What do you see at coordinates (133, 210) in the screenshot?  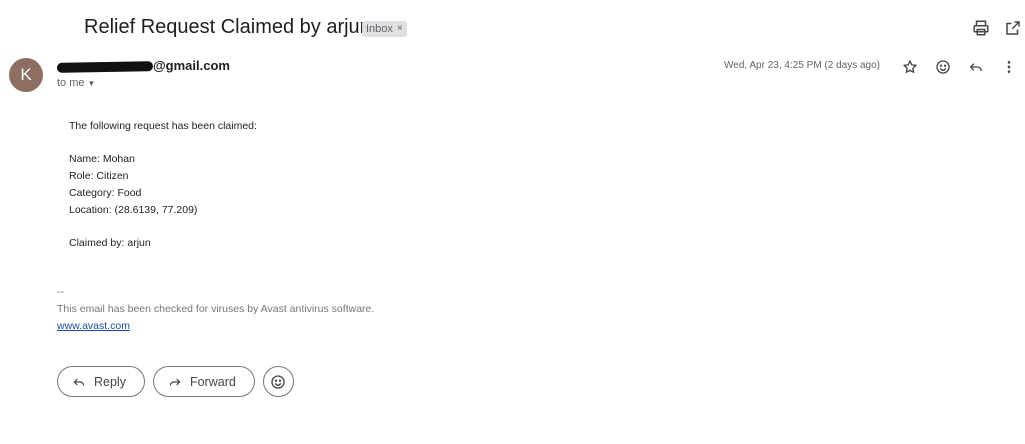 I see `body-location: Location: (28.6139, 77.209)` at bounding box center [133, 210].